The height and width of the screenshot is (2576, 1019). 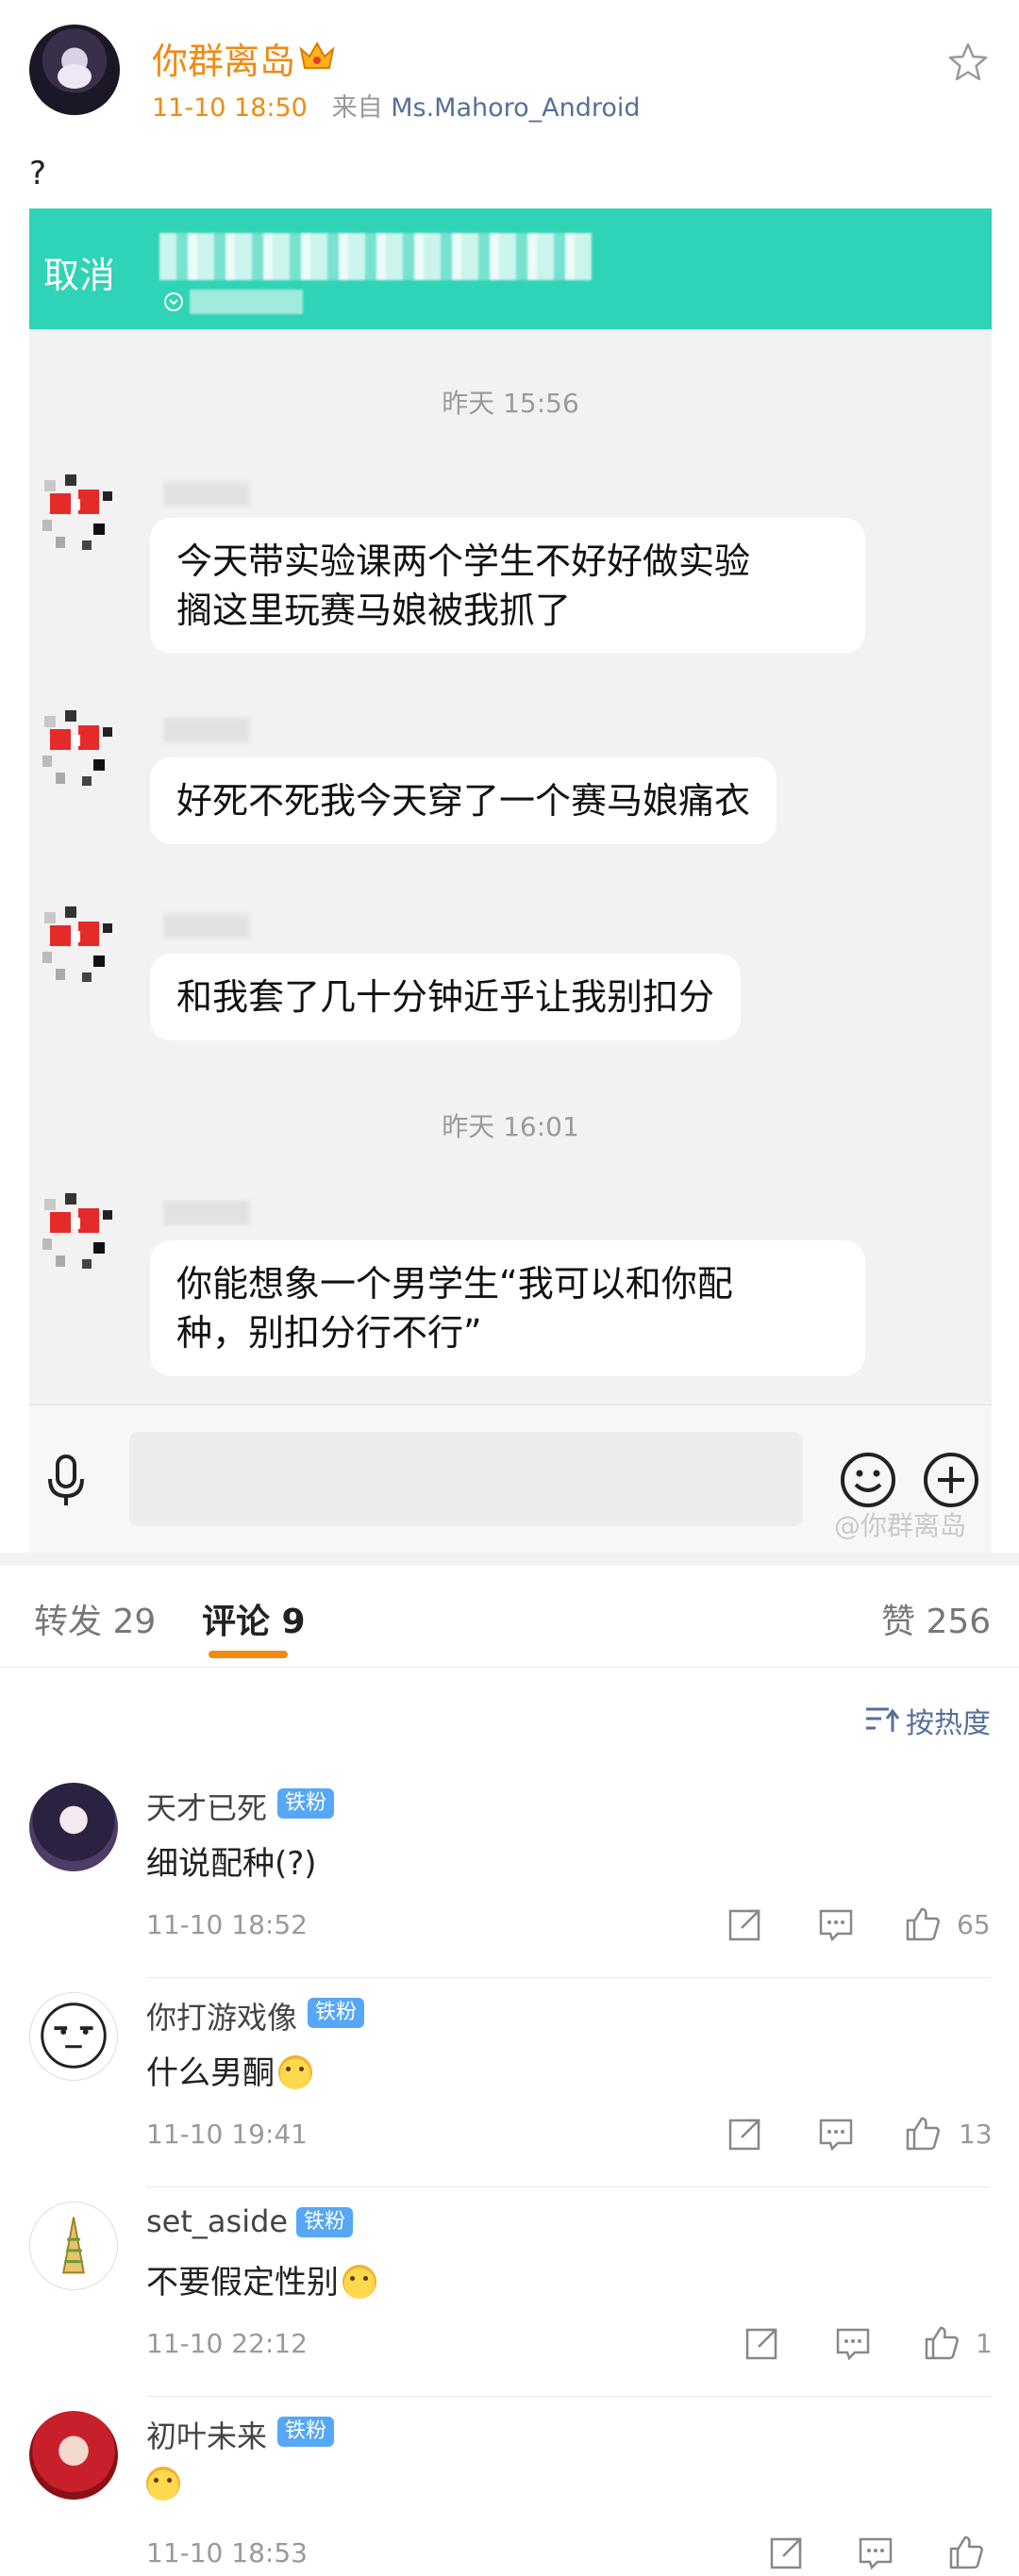 I want to click on blurred-chat-subtitle, so click(x=246, y=302).